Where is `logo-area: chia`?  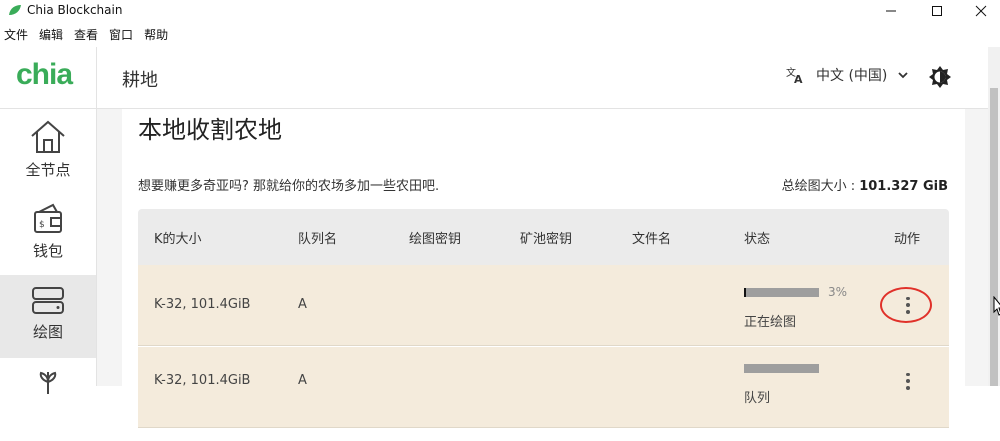
logo-area: chia is located at coordinates (48, 78).